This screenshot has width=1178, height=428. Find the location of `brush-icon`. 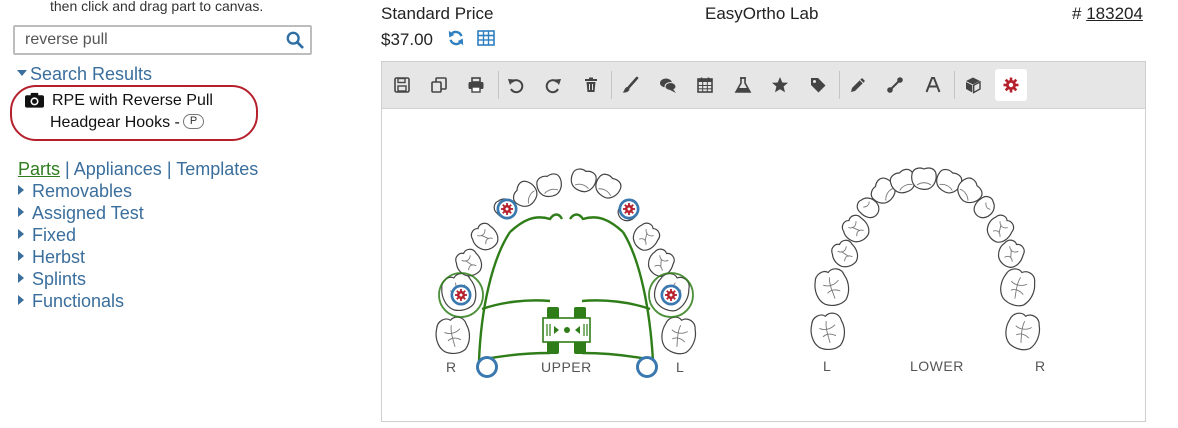

brush-icon is located at coordinates (630, 84).